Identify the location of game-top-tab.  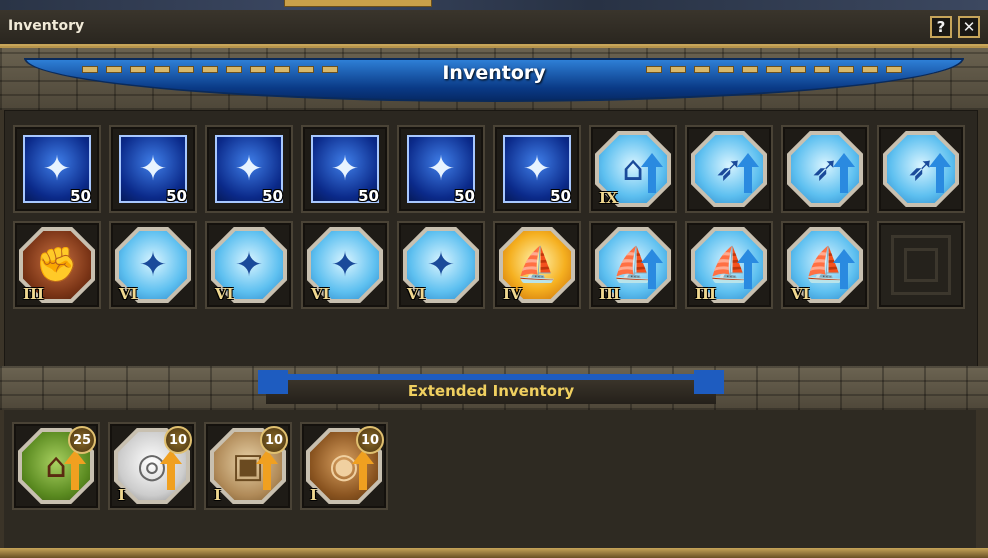
(358, 3).